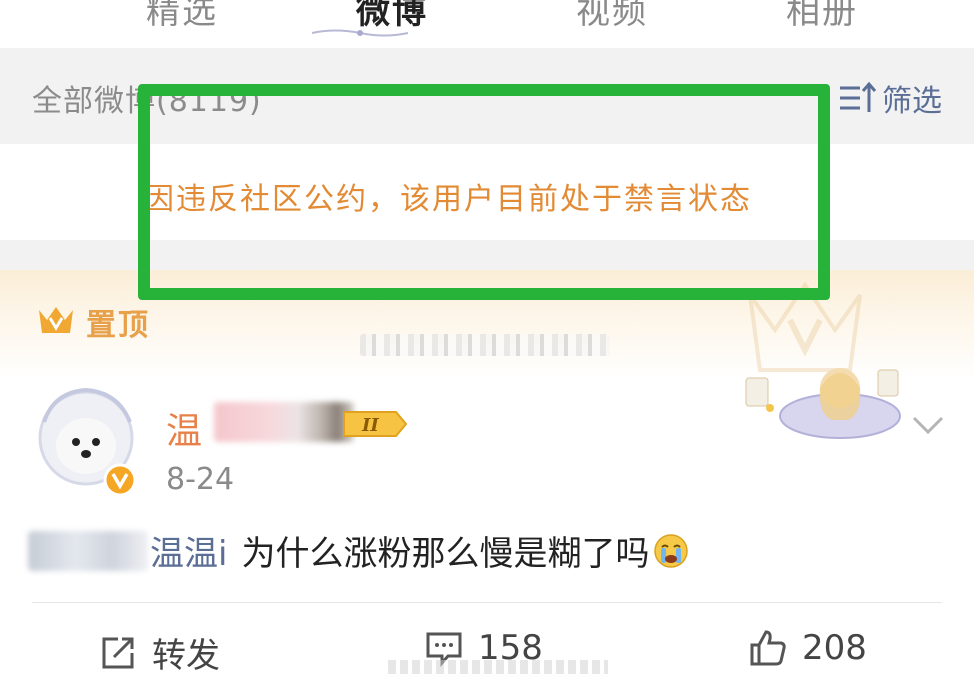 The width and height of the screenshot is (974, 674). I want to click on like-count: 208, so click(834, 648).